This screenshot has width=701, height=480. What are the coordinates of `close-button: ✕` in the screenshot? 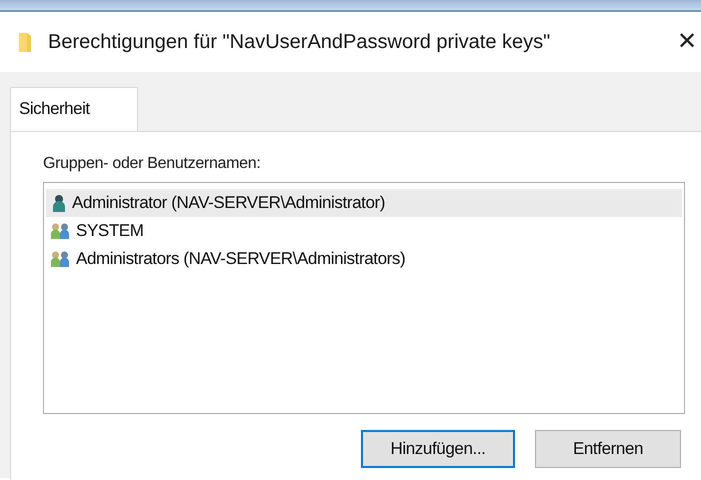 It's located at (687, 42).